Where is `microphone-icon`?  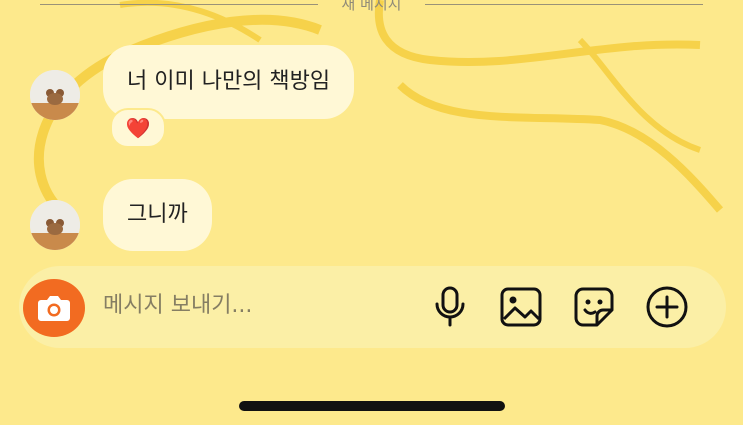 microphone-icon is located at coordinates (450, 306).